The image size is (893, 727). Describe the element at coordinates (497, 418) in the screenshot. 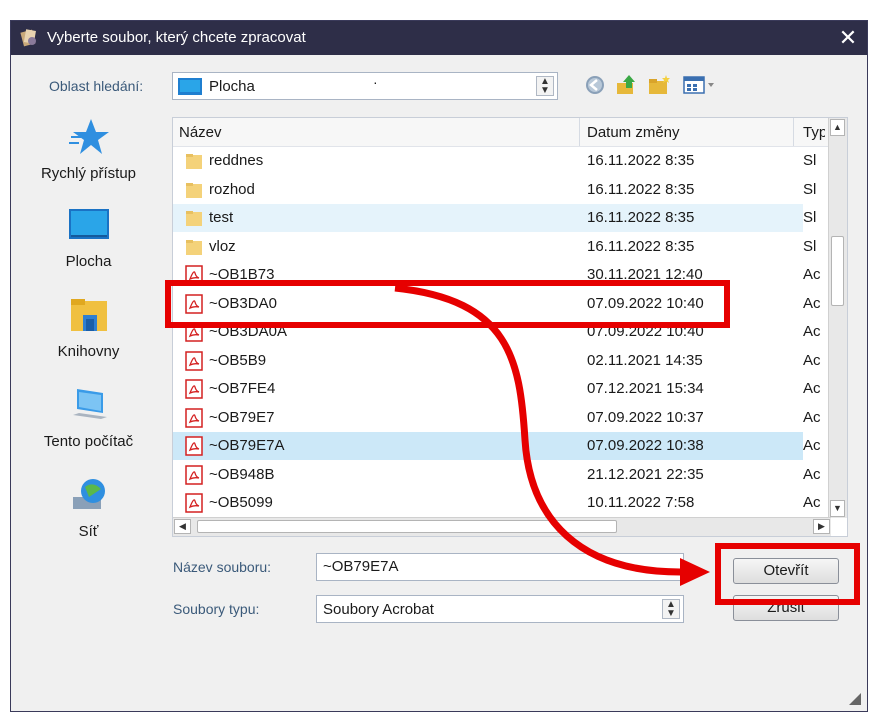

I see `file-row: ~OB79E7 07.09.2022 10:37 Ac` at that location.